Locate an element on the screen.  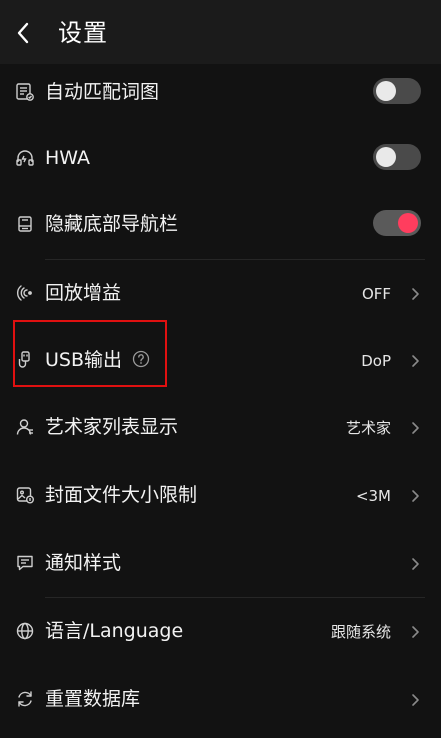
phone-nav-icon is located at coordinates (25, 224).